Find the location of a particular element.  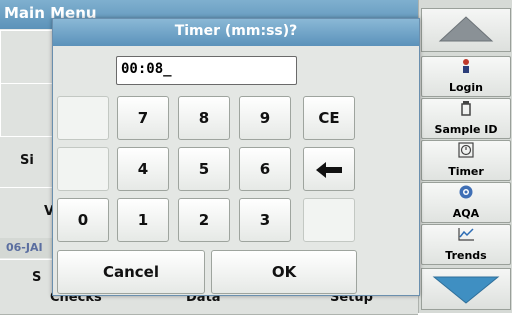

key-5: 5 is located at coordinates (204, 169).